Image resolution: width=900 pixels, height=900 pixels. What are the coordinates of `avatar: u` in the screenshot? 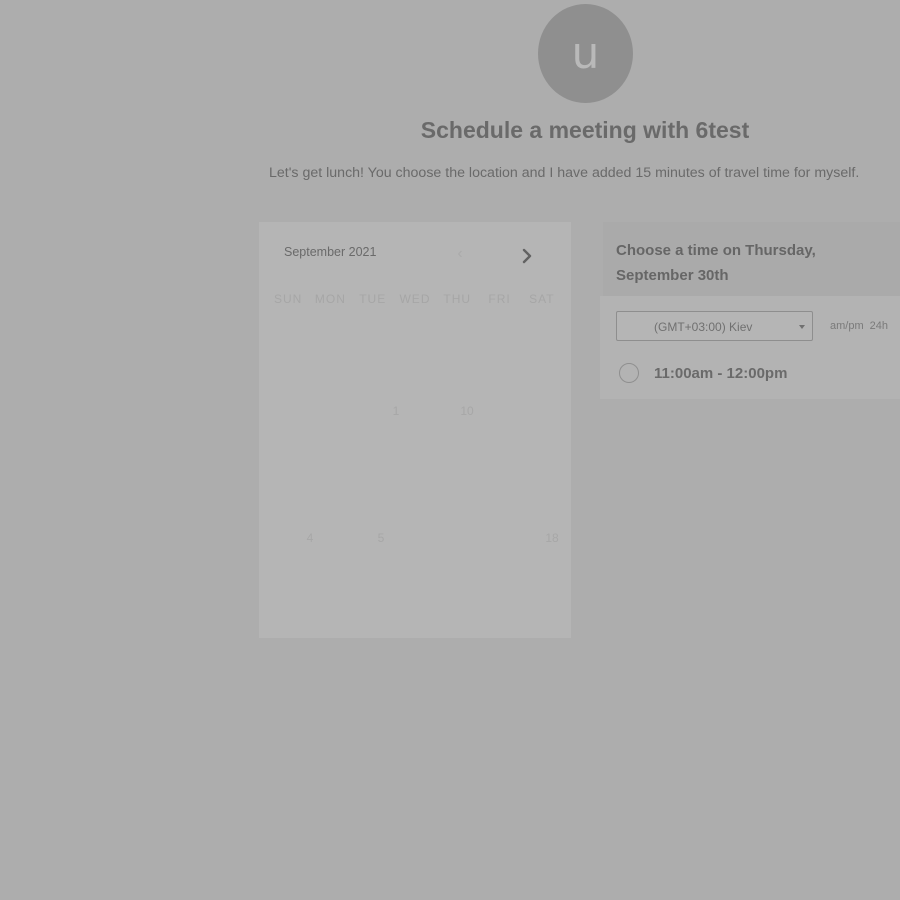 It's located at (585, 53).